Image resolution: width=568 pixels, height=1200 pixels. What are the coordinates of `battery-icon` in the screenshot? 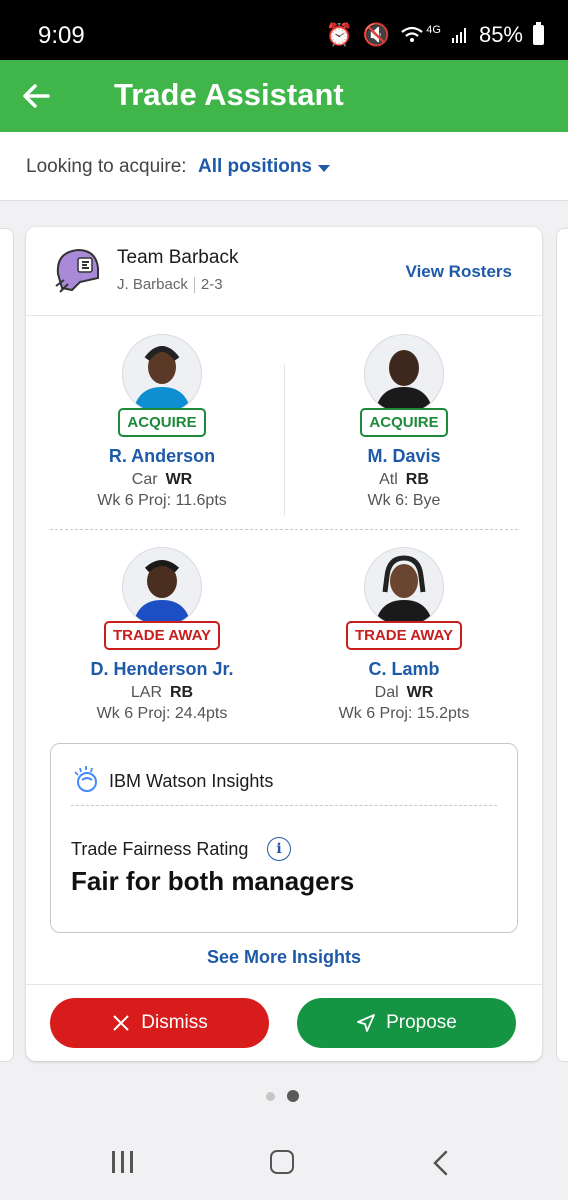 It's located at (538, 33).